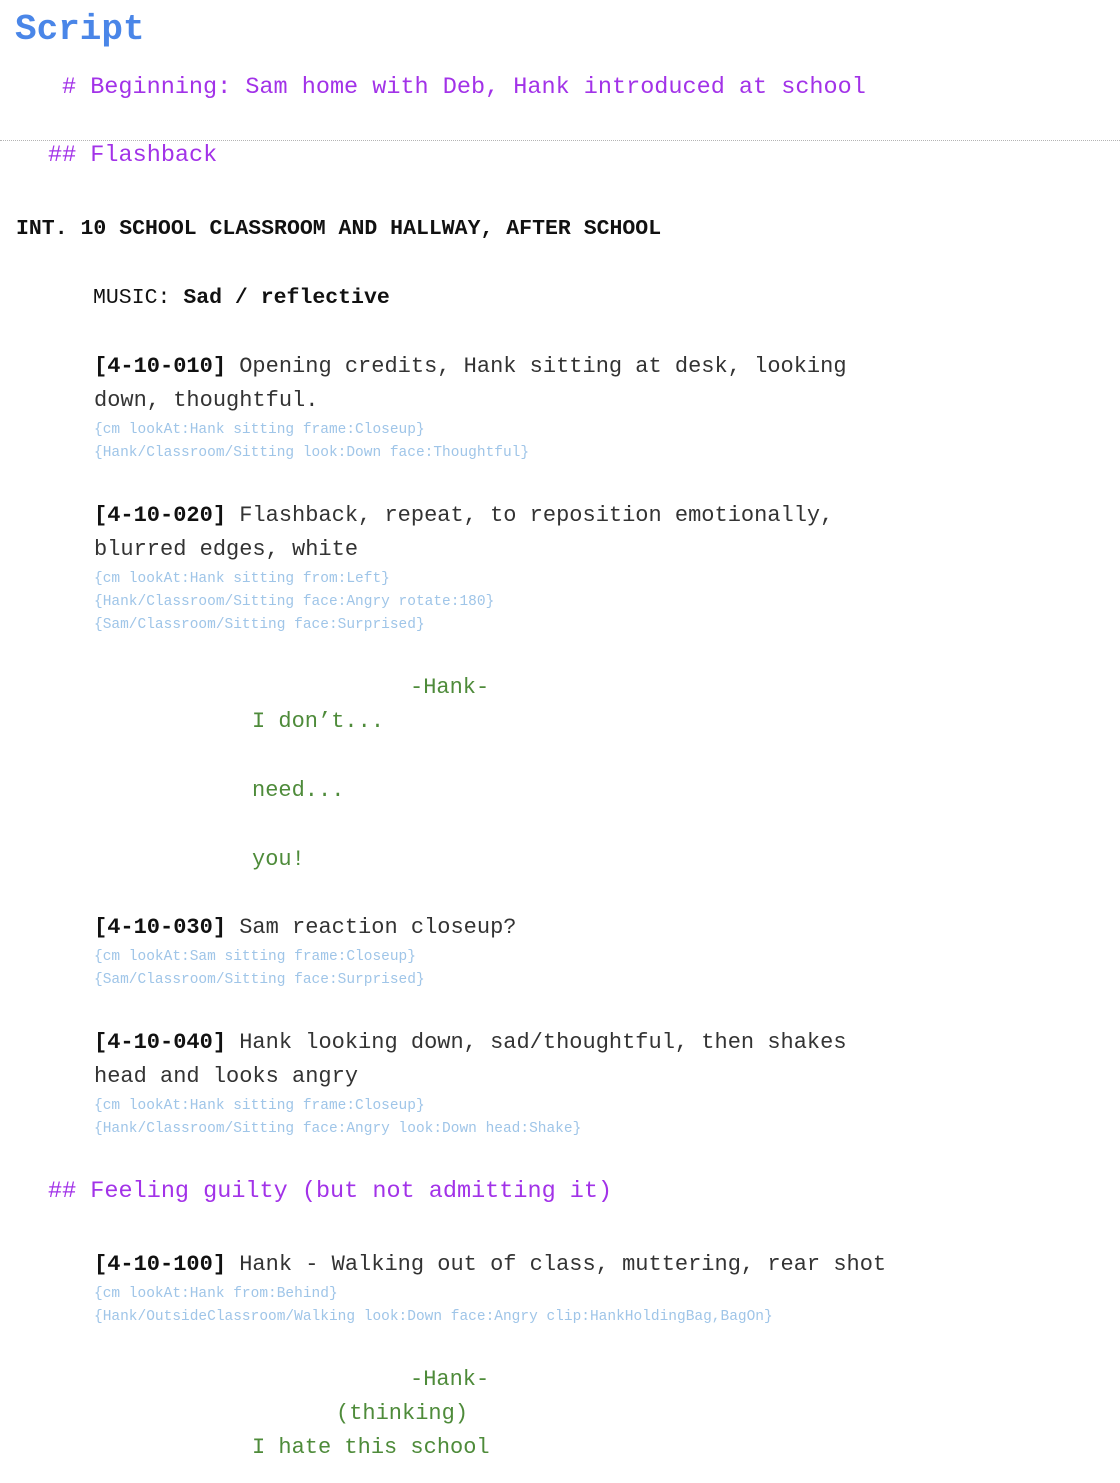 The image size is (1120, 1483). I want to click on page-title: Script, so click(80, 29).